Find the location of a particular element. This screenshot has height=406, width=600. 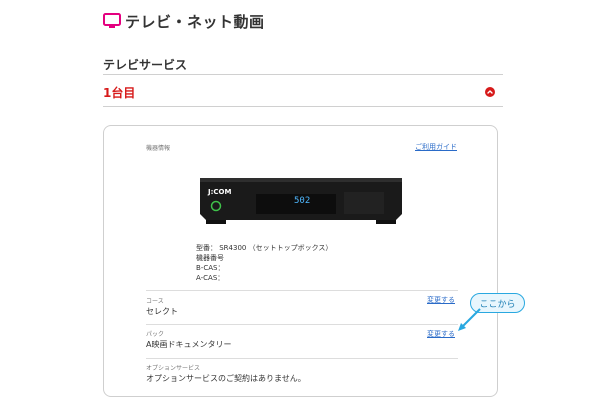

model-number: 型番： SR4300 （セットトップボックス） is located at coordinates (264, 248).